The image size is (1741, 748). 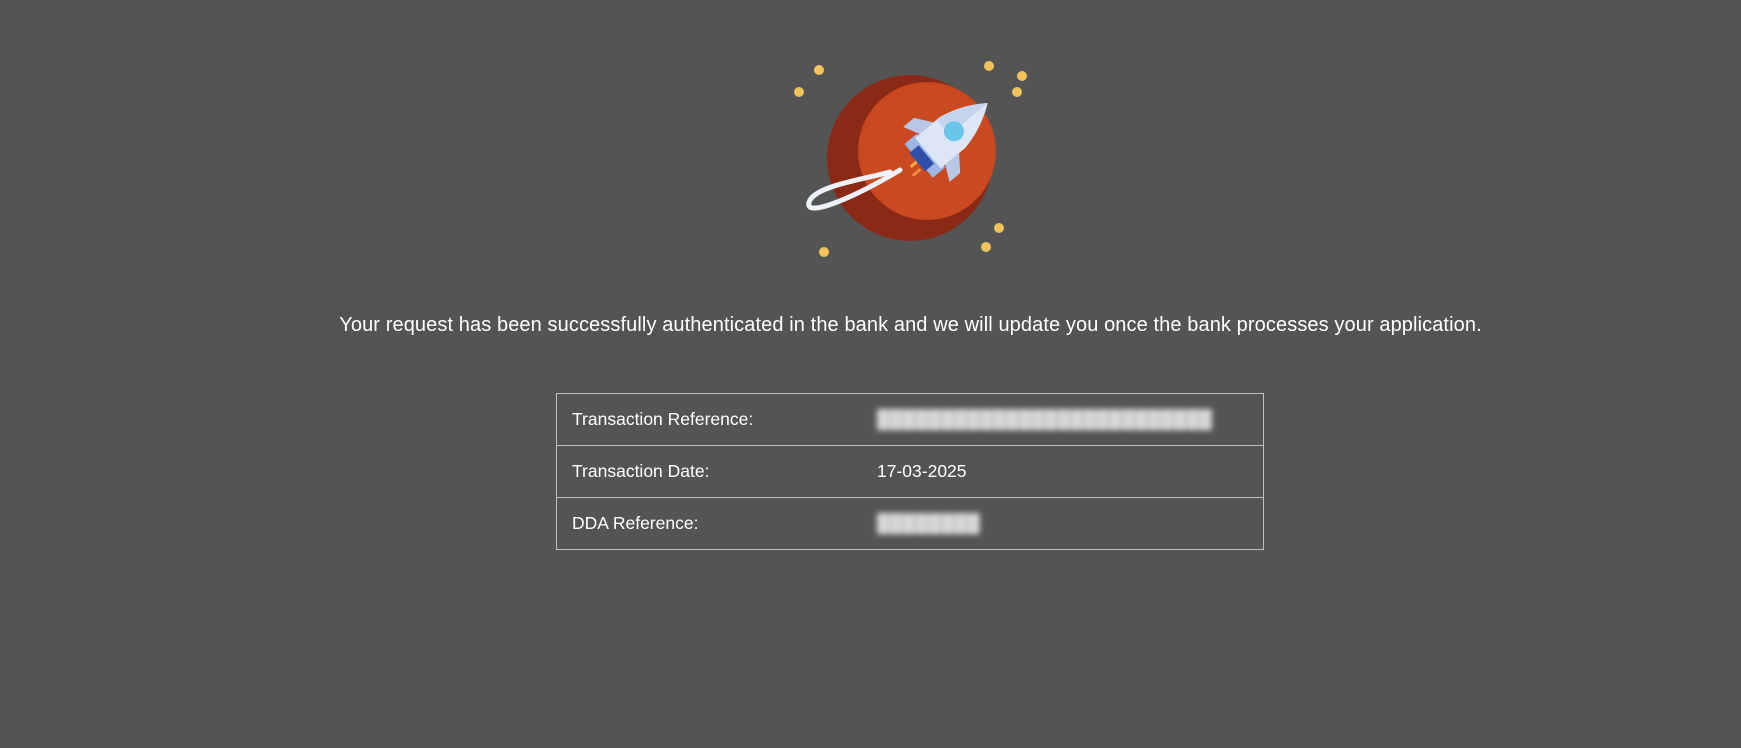 I want to click on rocket-planet-icon, so click(x=910, y=159).